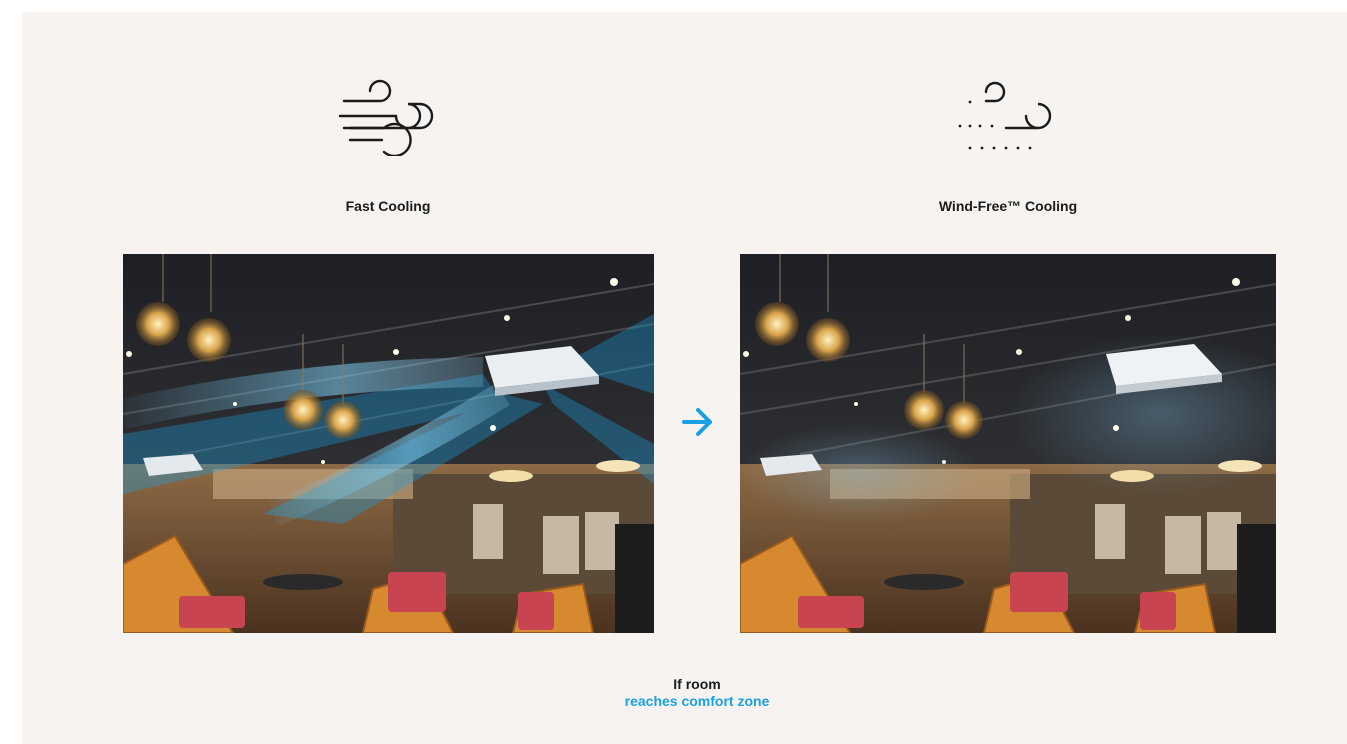  Describe the element at coordinates (697, 701) in the screenshot. I see `caption-line-2: reaches comfort zone` at that location.